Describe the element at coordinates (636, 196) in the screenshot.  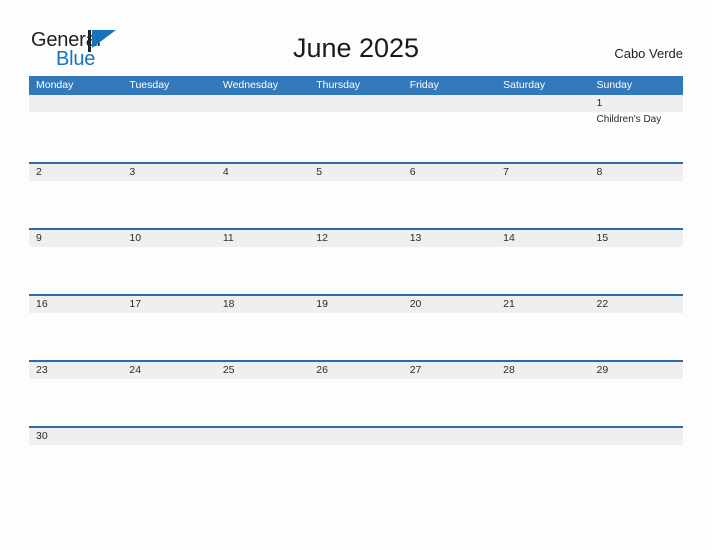
I see `day-cell: 8` at that location.